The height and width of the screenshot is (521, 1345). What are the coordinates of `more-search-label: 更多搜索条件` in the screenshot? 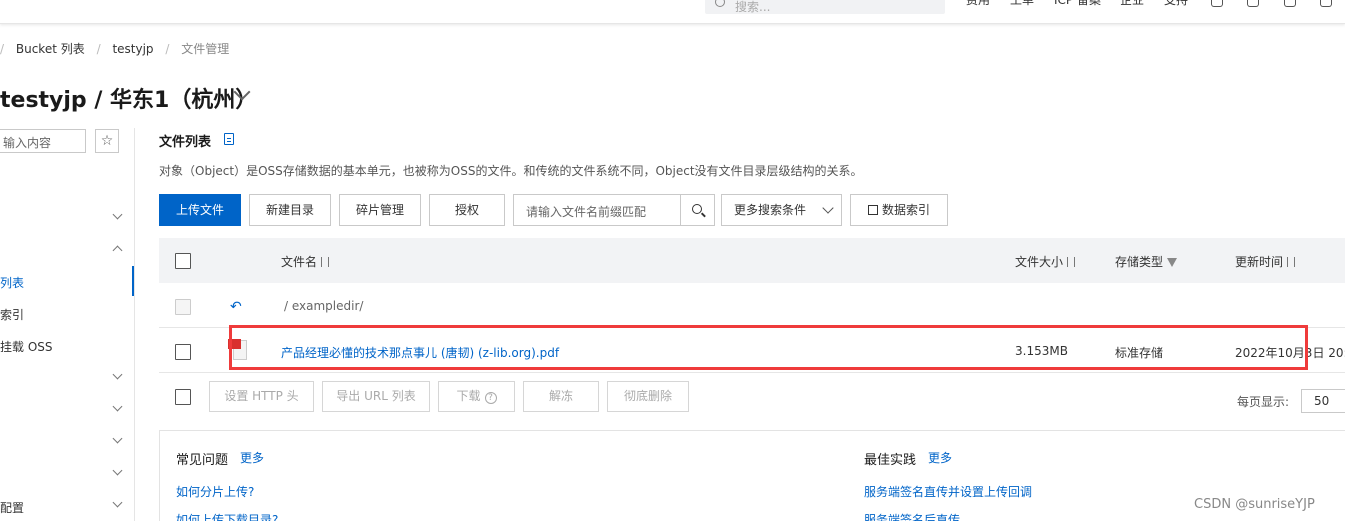 It's located at (770, 210).